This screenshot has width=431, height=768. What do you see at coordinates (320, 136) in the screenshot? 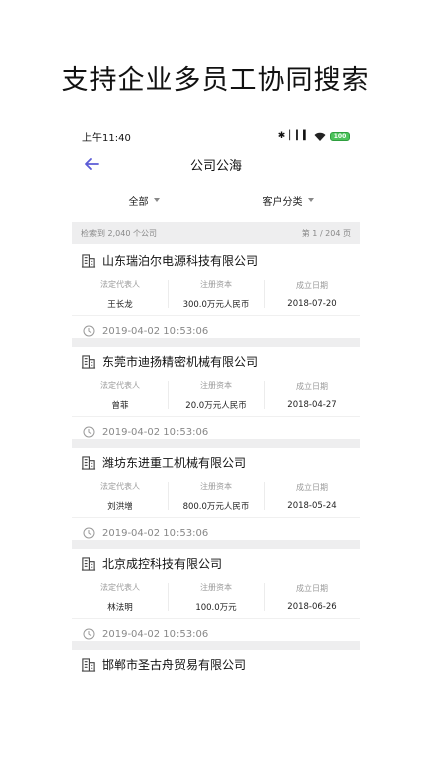
I see `wifi-icon` at bounding box center [320, 136].